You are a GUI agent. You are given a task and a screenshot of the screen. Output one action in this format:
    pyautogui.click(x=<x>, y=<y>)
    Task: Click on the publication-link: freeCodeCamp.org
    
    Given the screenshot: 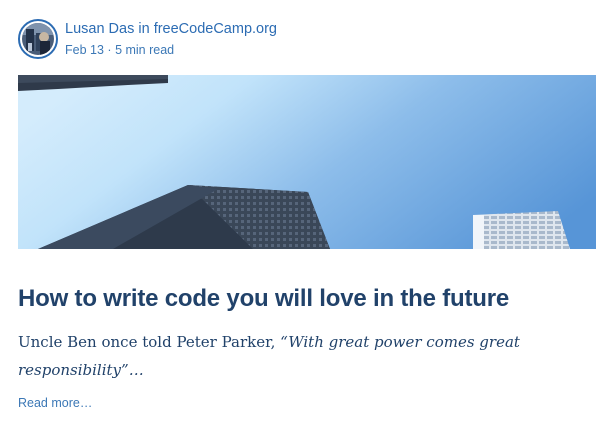 What is the action you would take?
    pyautogui.click(x=215, y=29)
    